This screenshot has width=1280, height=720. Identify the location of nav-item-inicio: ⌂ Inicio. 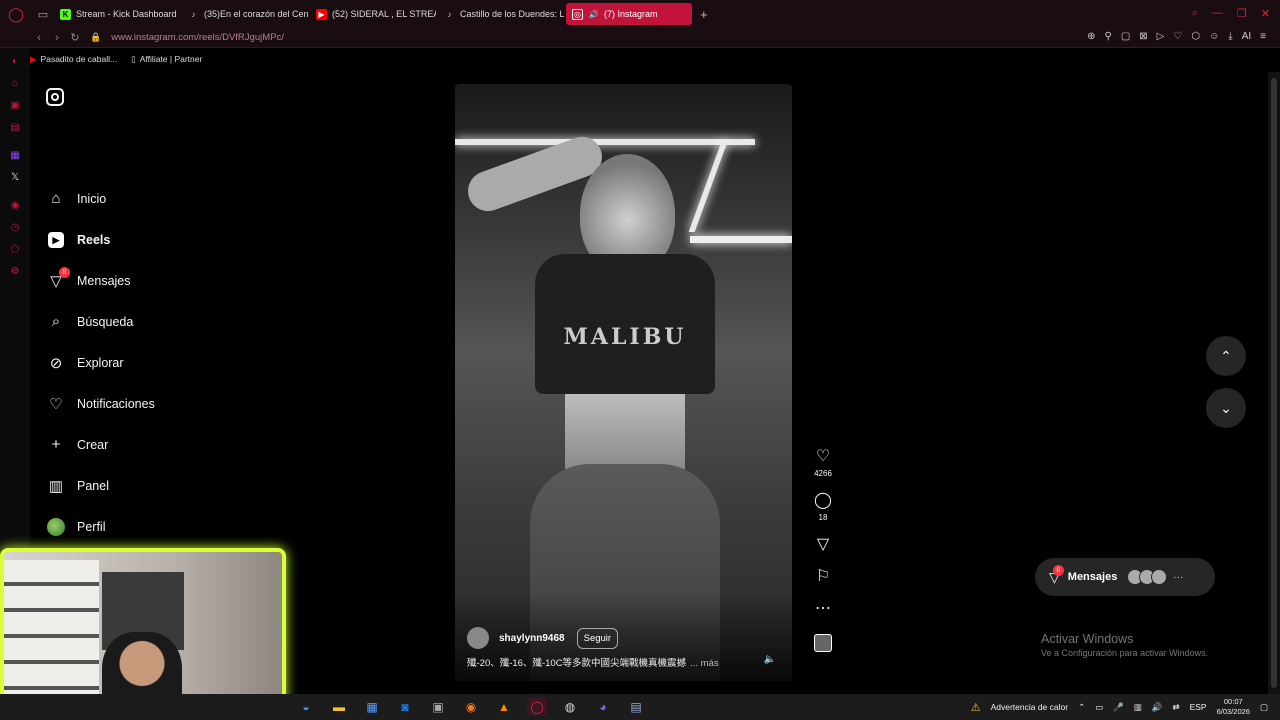
(100, 198).